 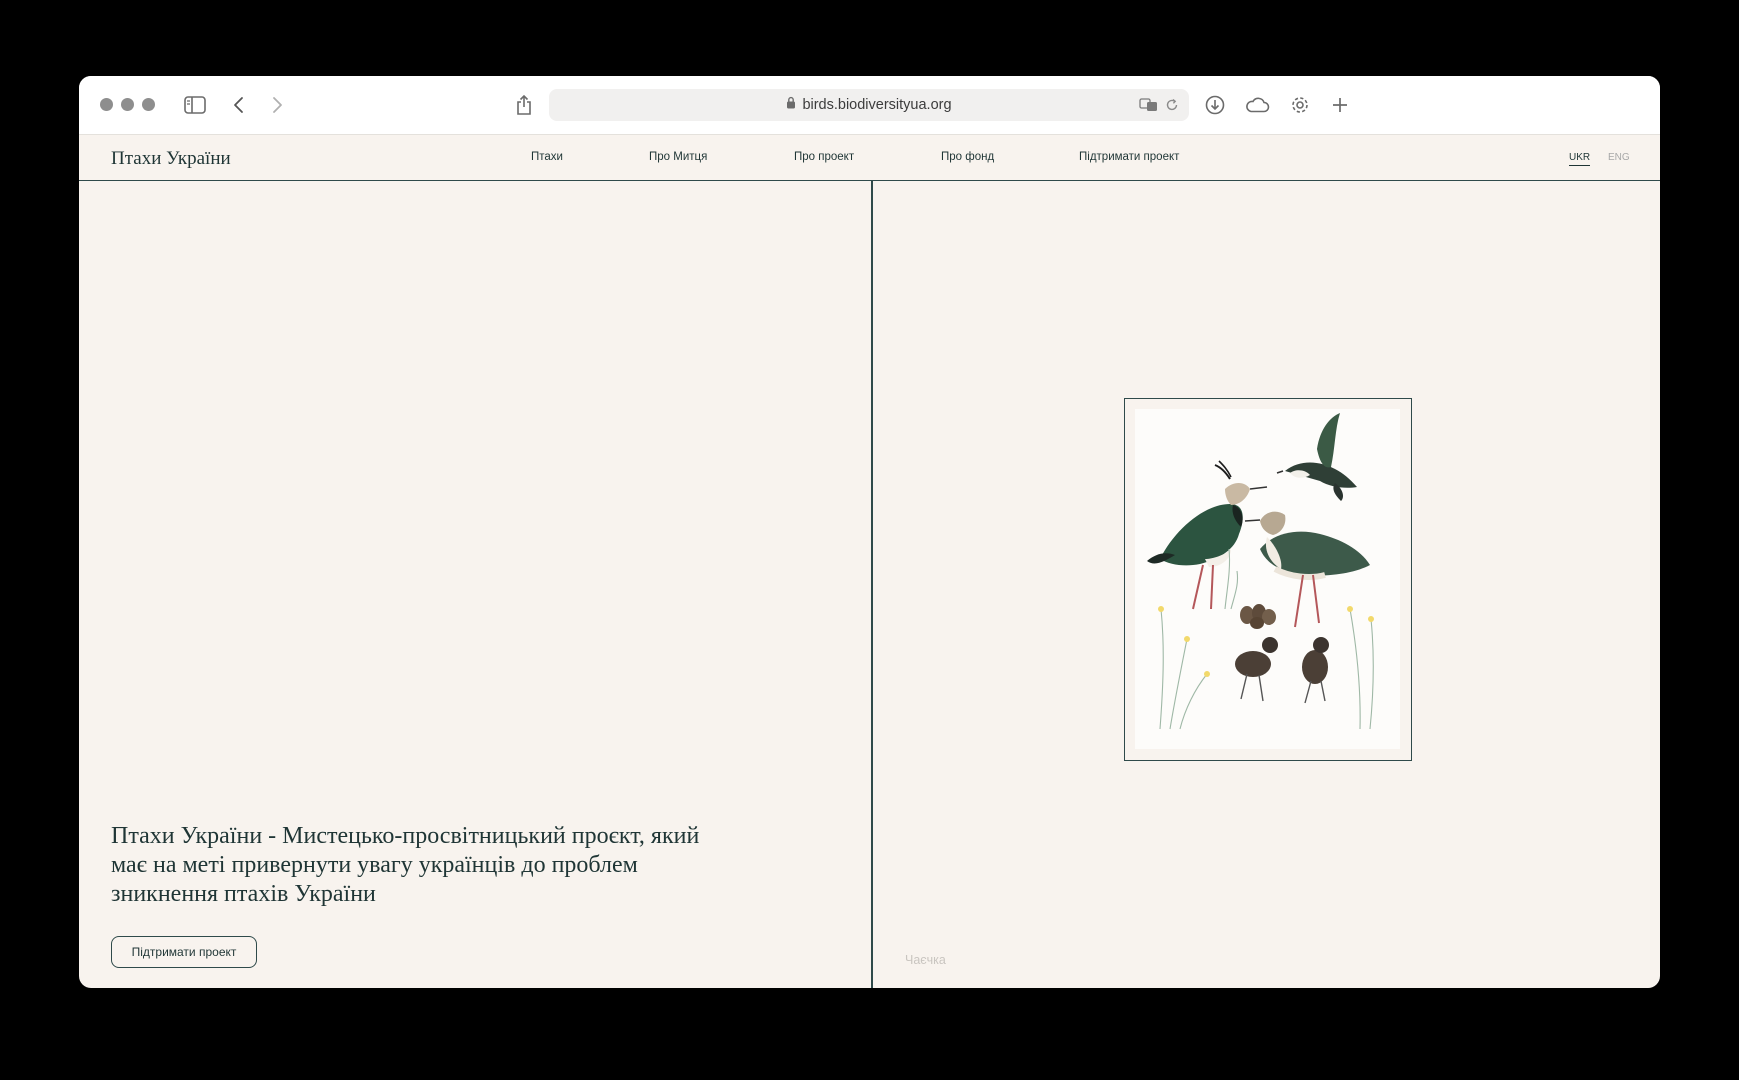 What do you see at coordinates (791, 105) in the screenshot?
I see `lock-icon` at bounding box center [791, 105].